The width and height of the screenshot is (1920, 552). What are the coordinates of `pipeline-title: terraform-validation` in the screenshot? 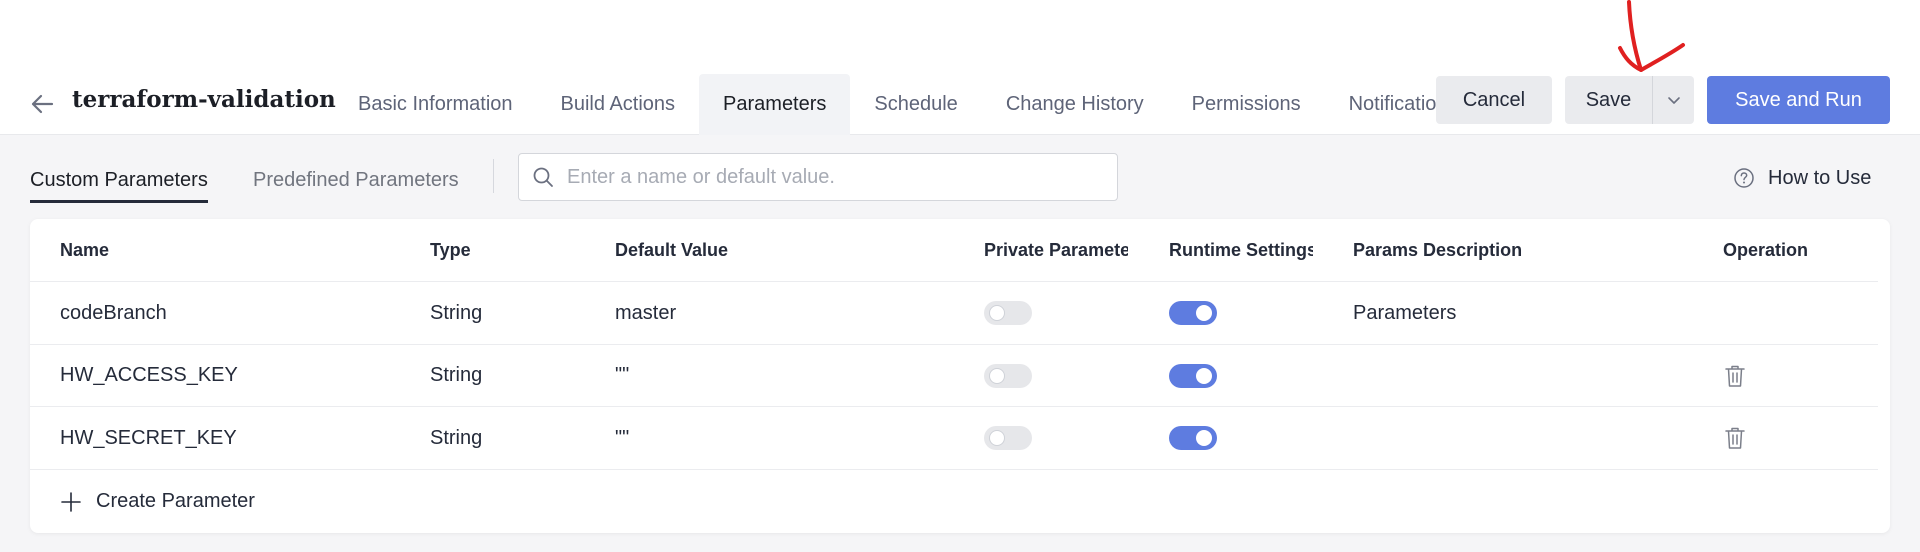 It's located at (204, 99).